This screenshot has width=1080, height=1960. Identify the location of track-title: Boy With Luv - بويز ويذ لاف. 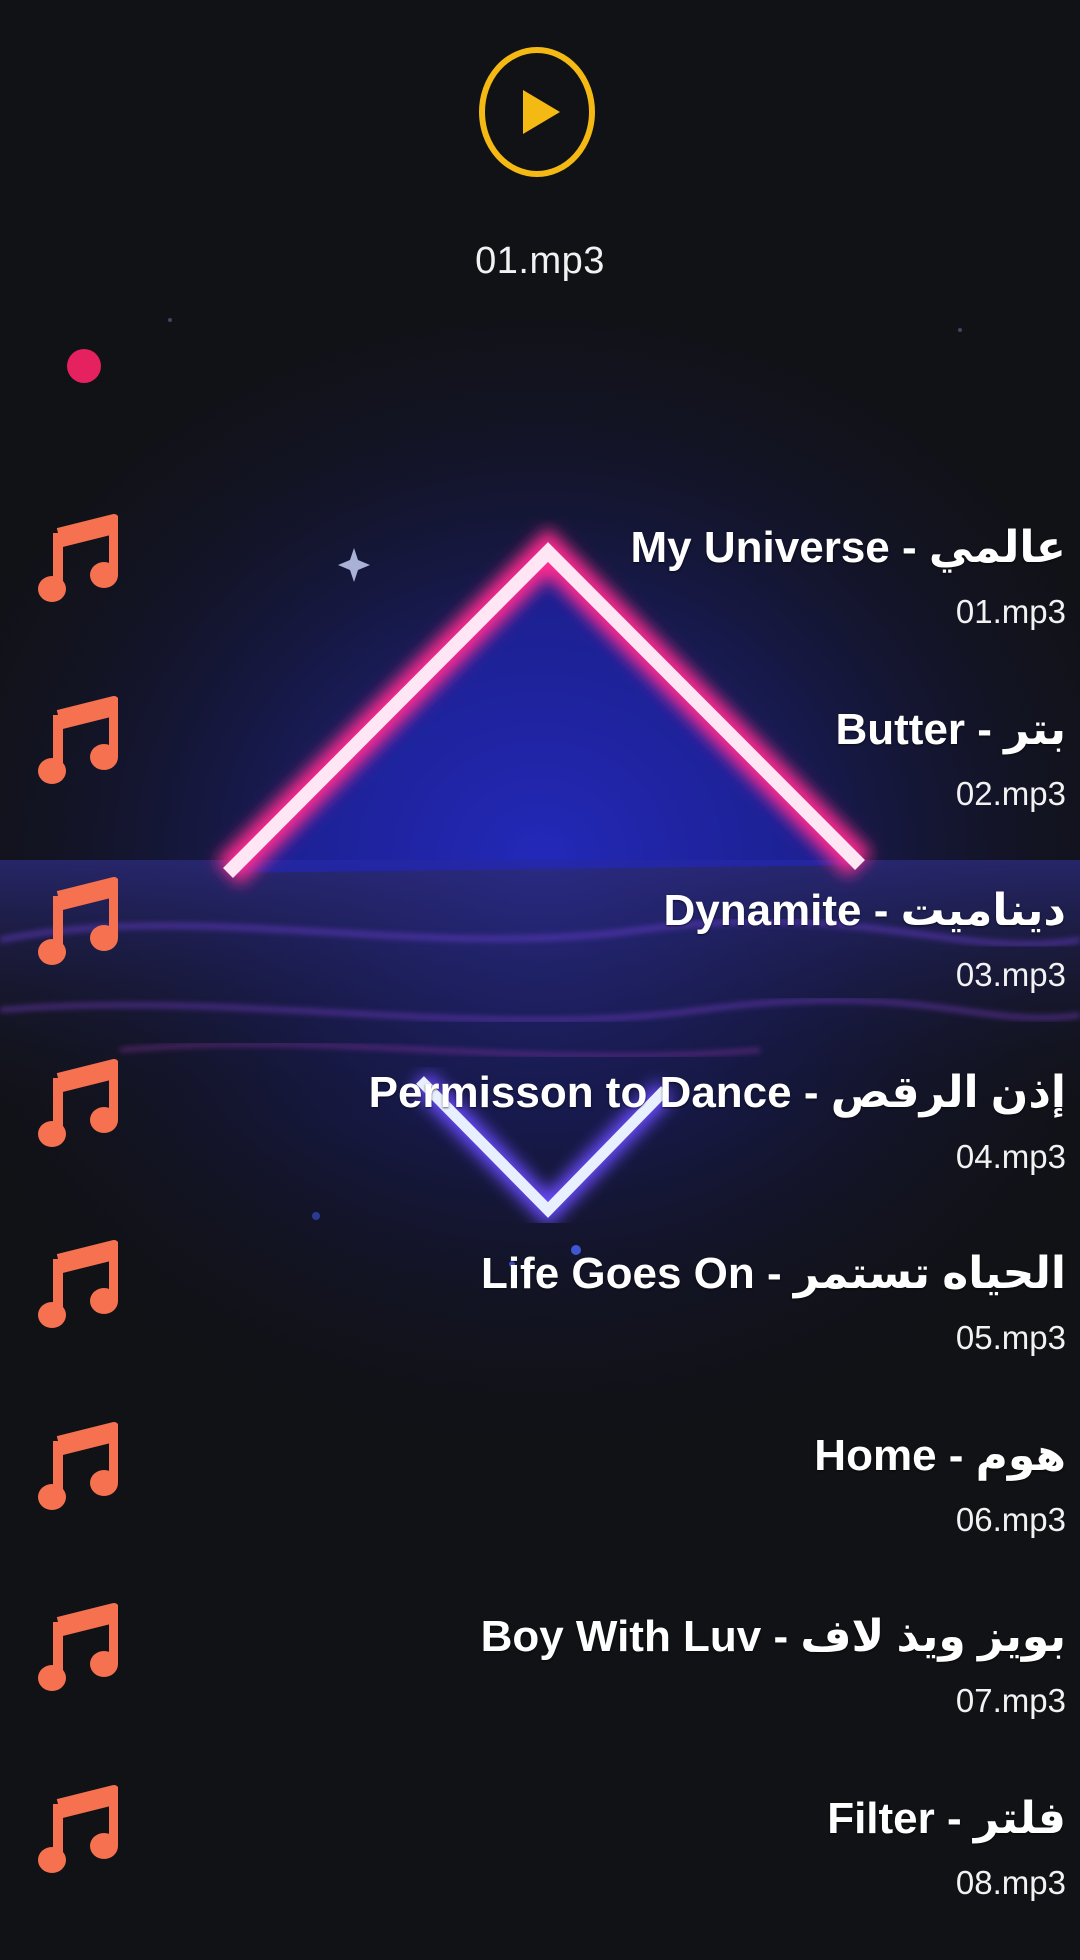
(773, 1636).